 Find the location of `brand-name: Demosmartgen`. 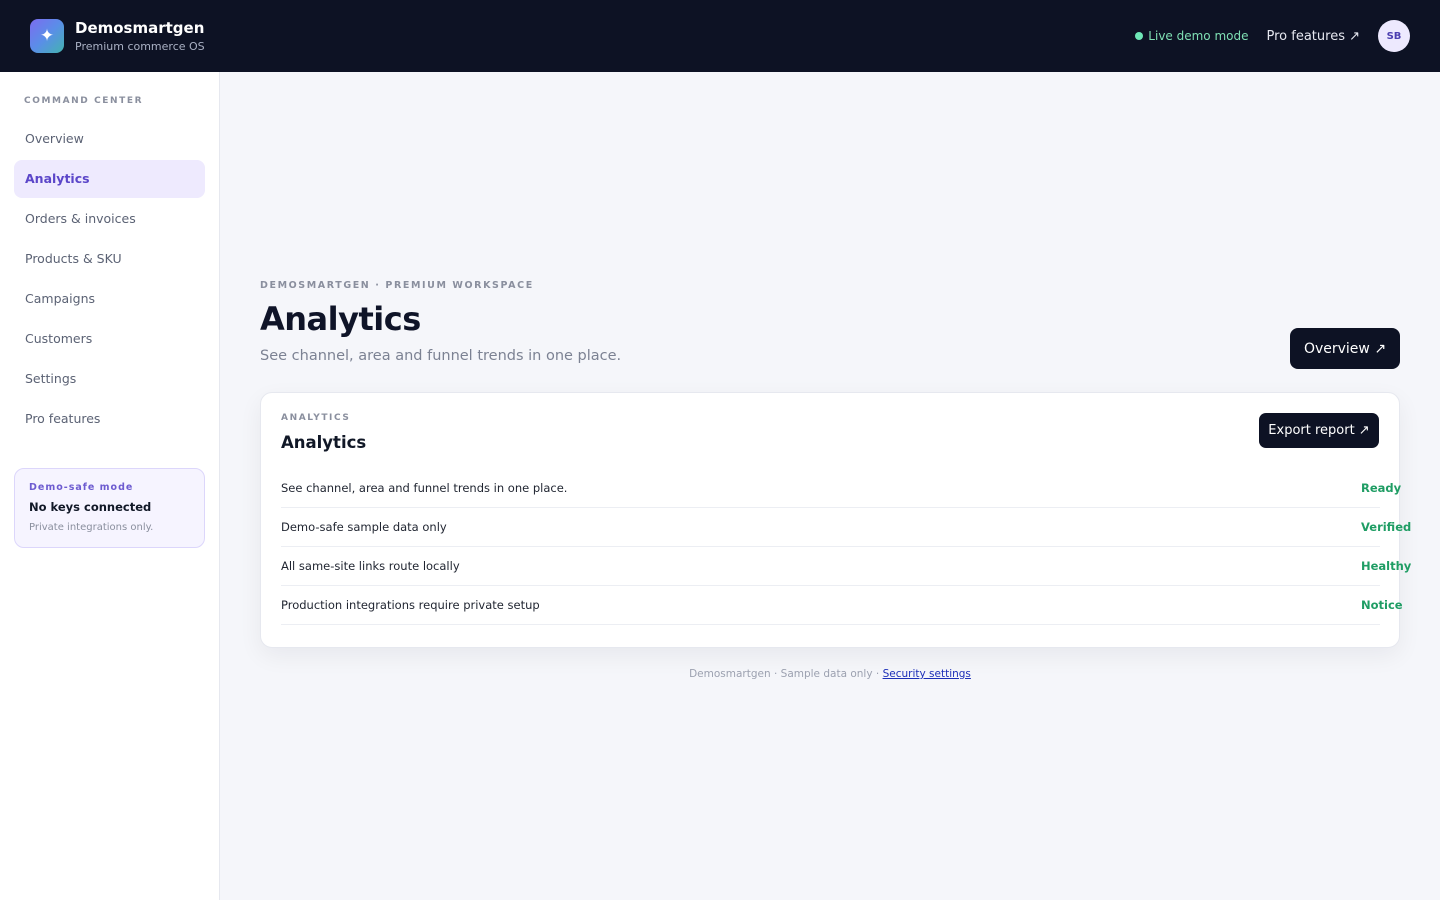

brand-name: Demosmartgen is located at coordinates (140, 27).